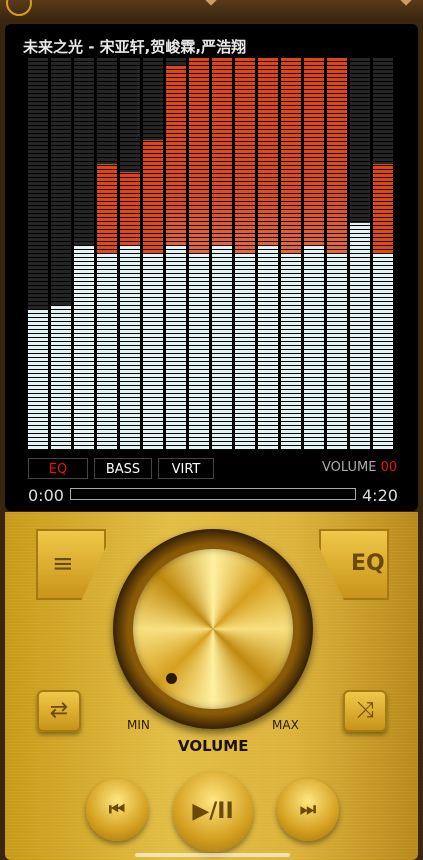 The height and width of the screenshot is (860, 423). I want to click on knob-indicator-dot, so click(171, 678).